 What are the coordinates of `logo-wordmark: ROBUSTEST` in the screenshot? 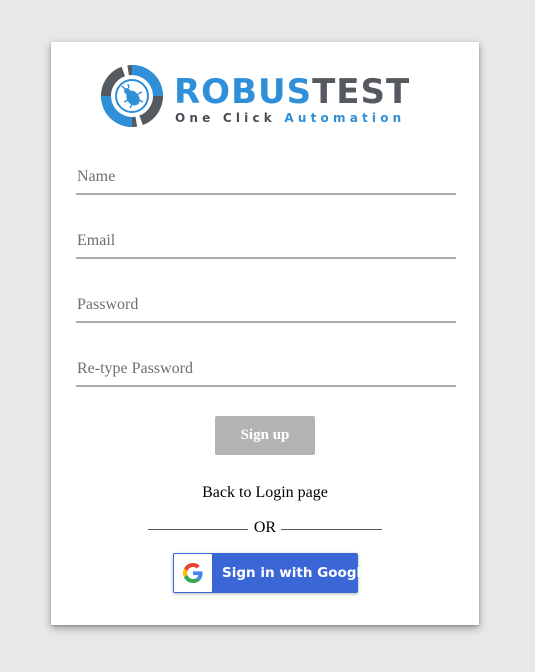 It's located at (292, 92).